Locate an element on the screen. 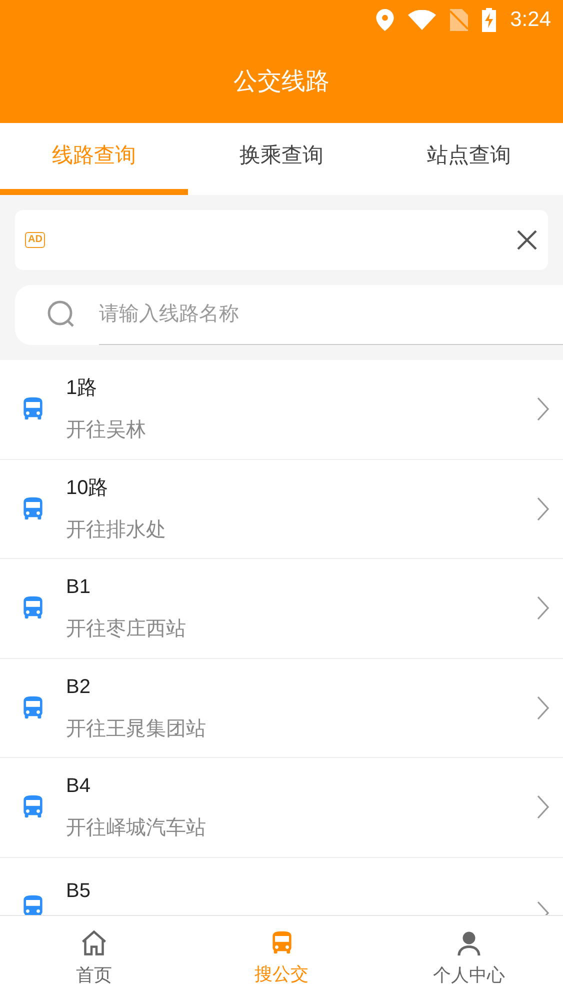 The height and width of the screenshot is (1000, 563). ad-badge: AD is located at coordinates (35, 240).